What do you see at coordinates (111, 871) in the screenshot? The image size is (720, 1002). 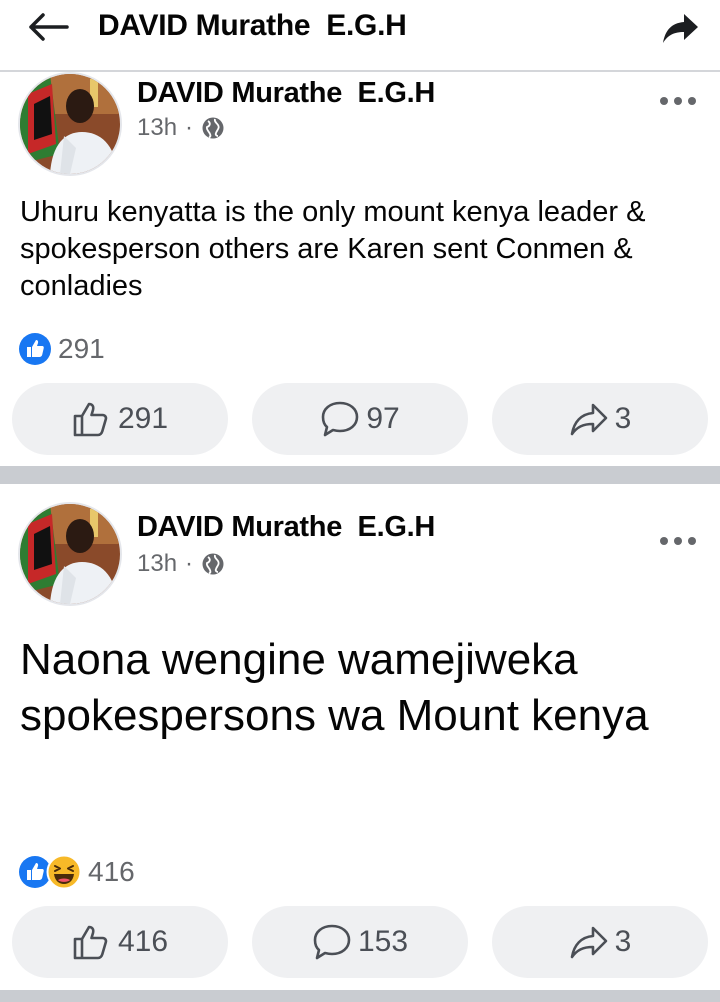 I see `reaction-count: 416` at bounding box center [111, 871].